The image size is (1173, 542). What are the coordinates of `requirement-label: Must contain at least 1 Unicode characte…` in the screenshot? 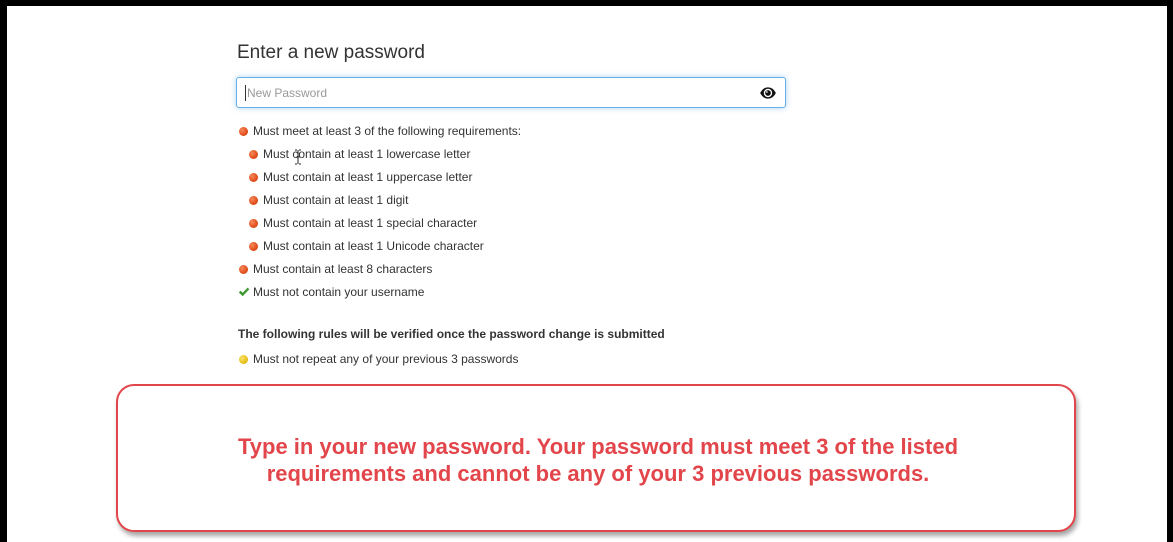 It's located at (373, 246).